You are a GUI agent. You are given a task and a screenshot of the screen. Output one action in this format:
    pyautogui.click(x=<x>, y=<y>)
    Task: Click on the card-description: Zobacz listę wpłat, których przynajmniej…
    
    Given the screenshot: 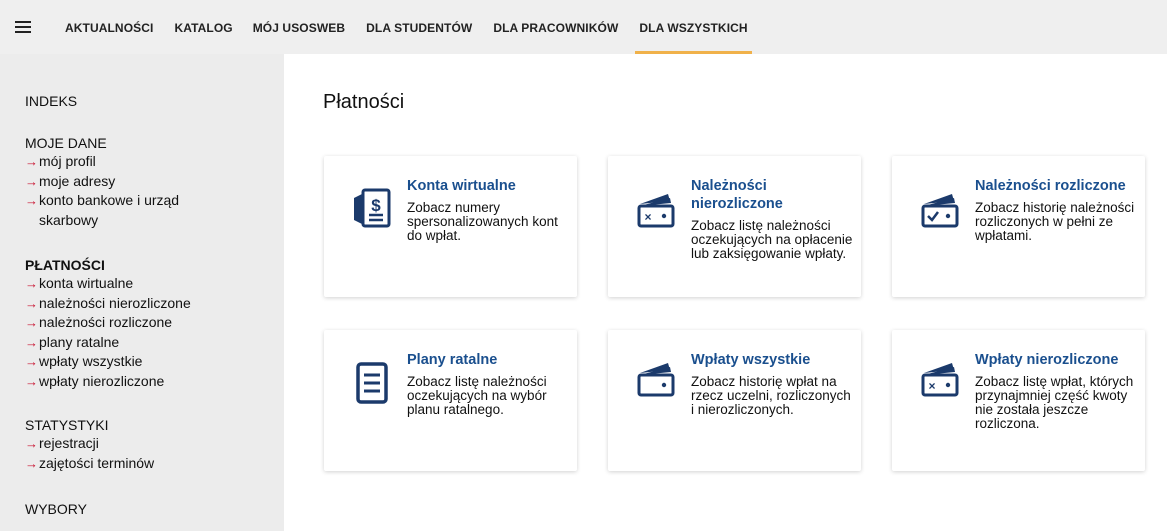 What is the action you would take?
    pyautogui.click(x=1054, y=402)
    